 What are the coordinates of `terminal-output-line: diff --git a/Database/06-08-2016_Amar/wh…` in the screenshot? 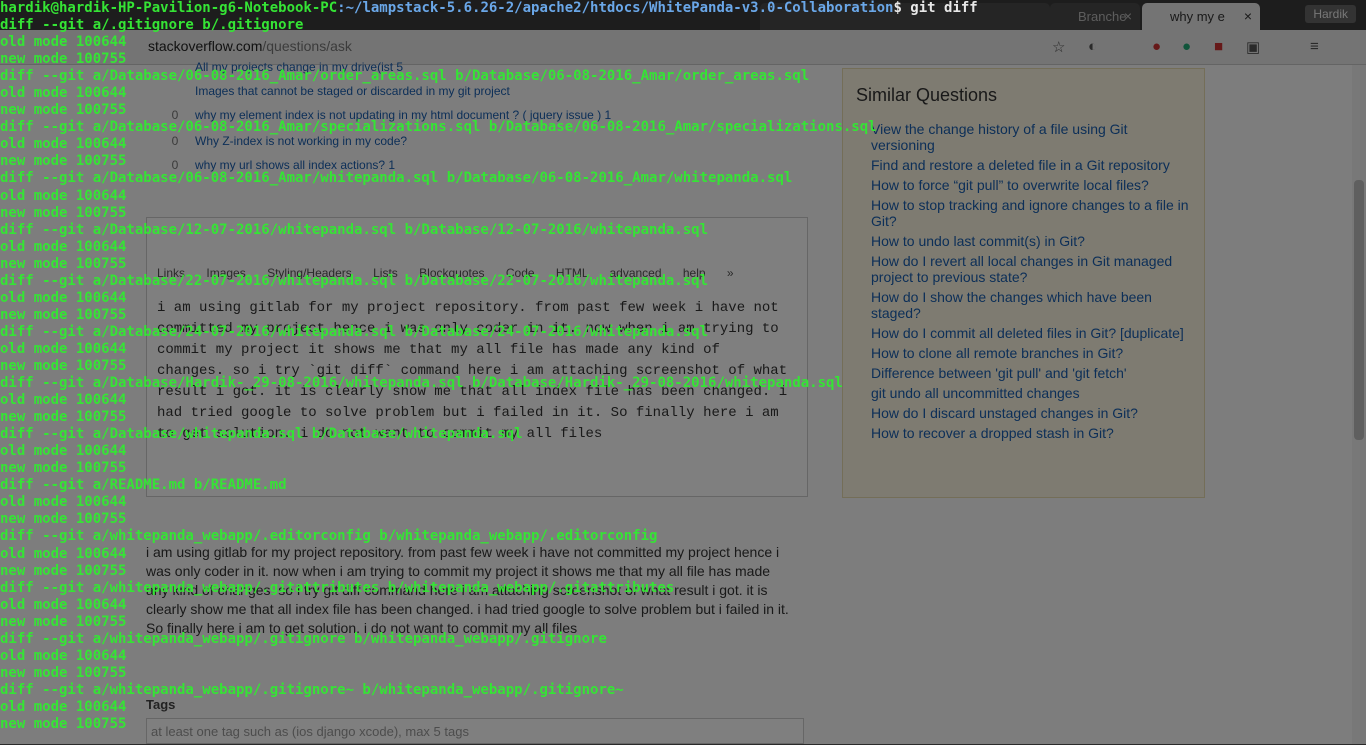 It's located at (396, 178).